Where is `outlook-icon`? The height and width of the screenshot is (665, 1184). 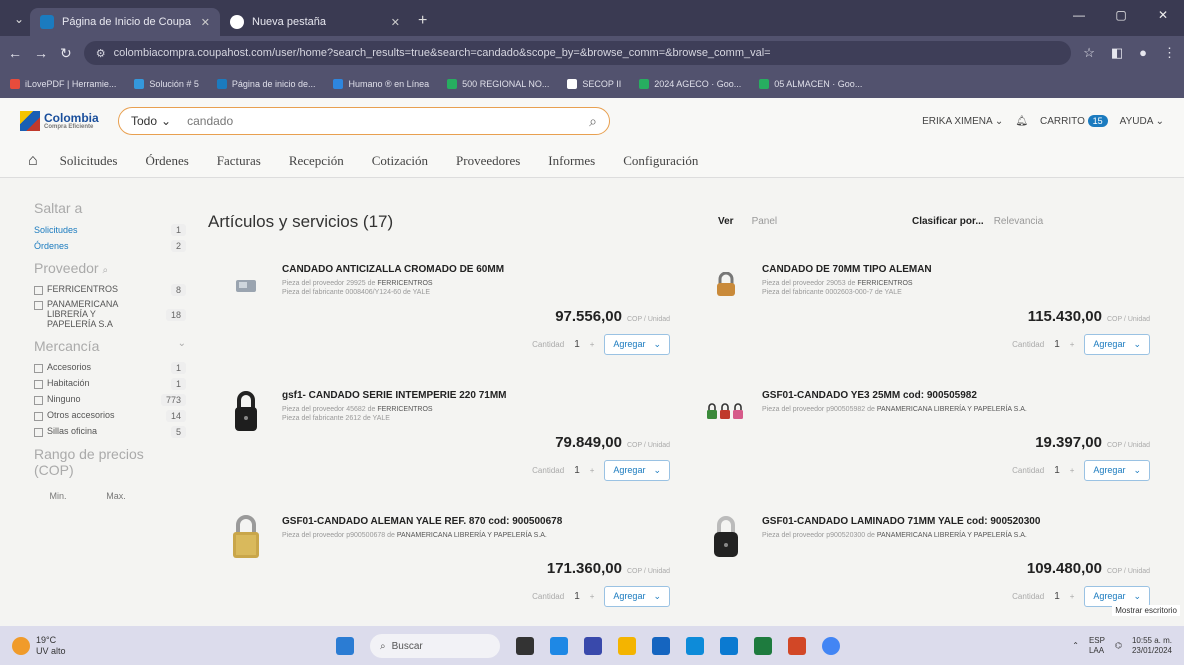
outlook-icon is located at coordinates (729, 646).